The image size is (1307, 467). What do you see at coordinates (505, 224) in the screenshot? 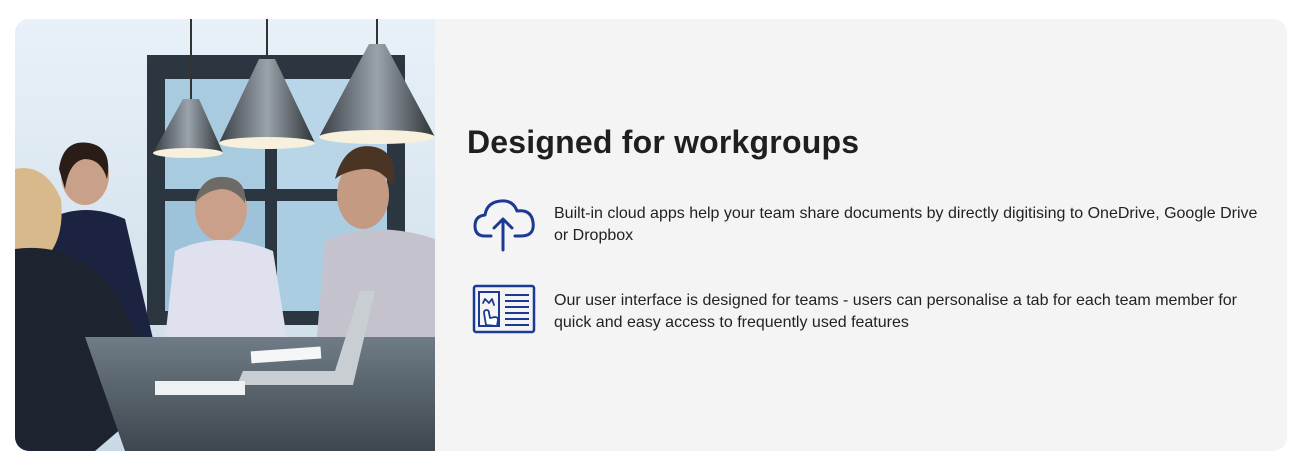
I see `cloud-upload-icon` at bounding box center [505, 224].